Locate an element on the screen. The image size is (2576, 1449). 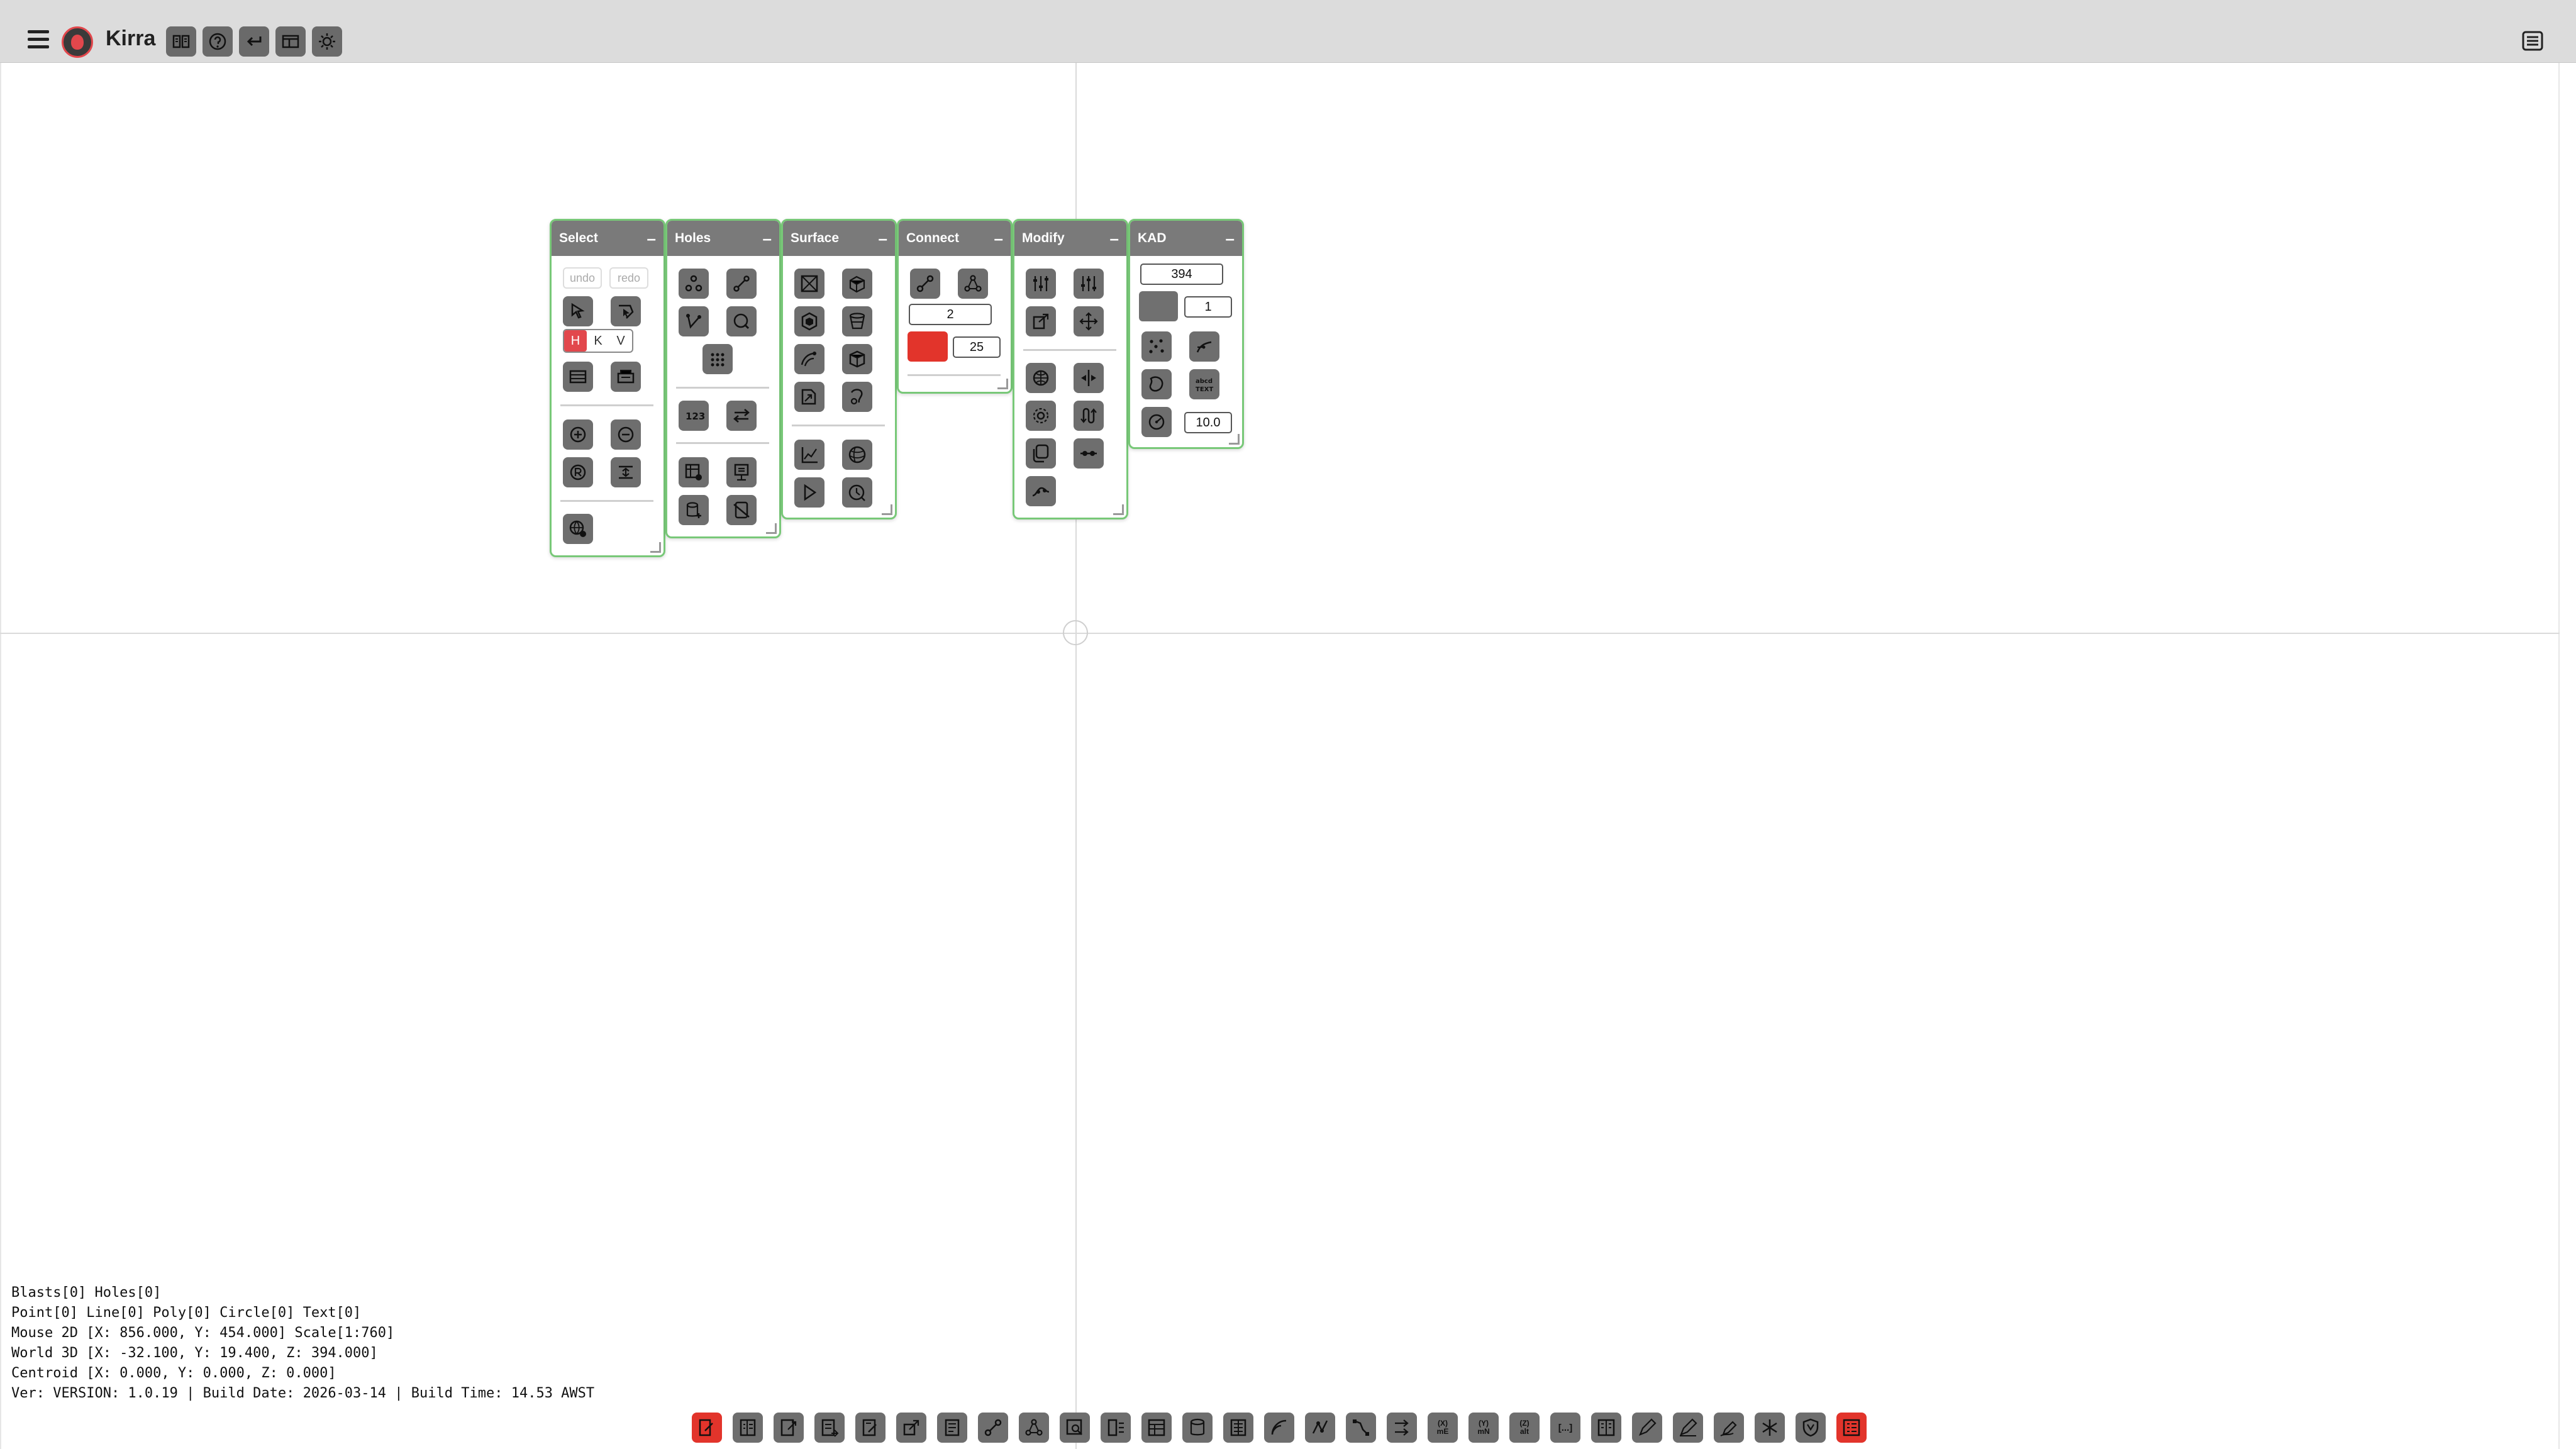
mirror-icon is located at coordinates (1089, 378).